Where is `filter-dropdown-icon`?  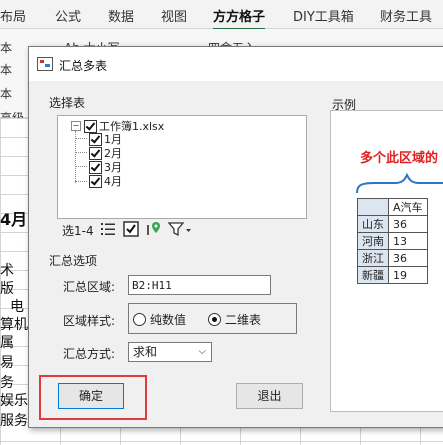
filter-dropdown-icon is located at coordinates (180, 229).